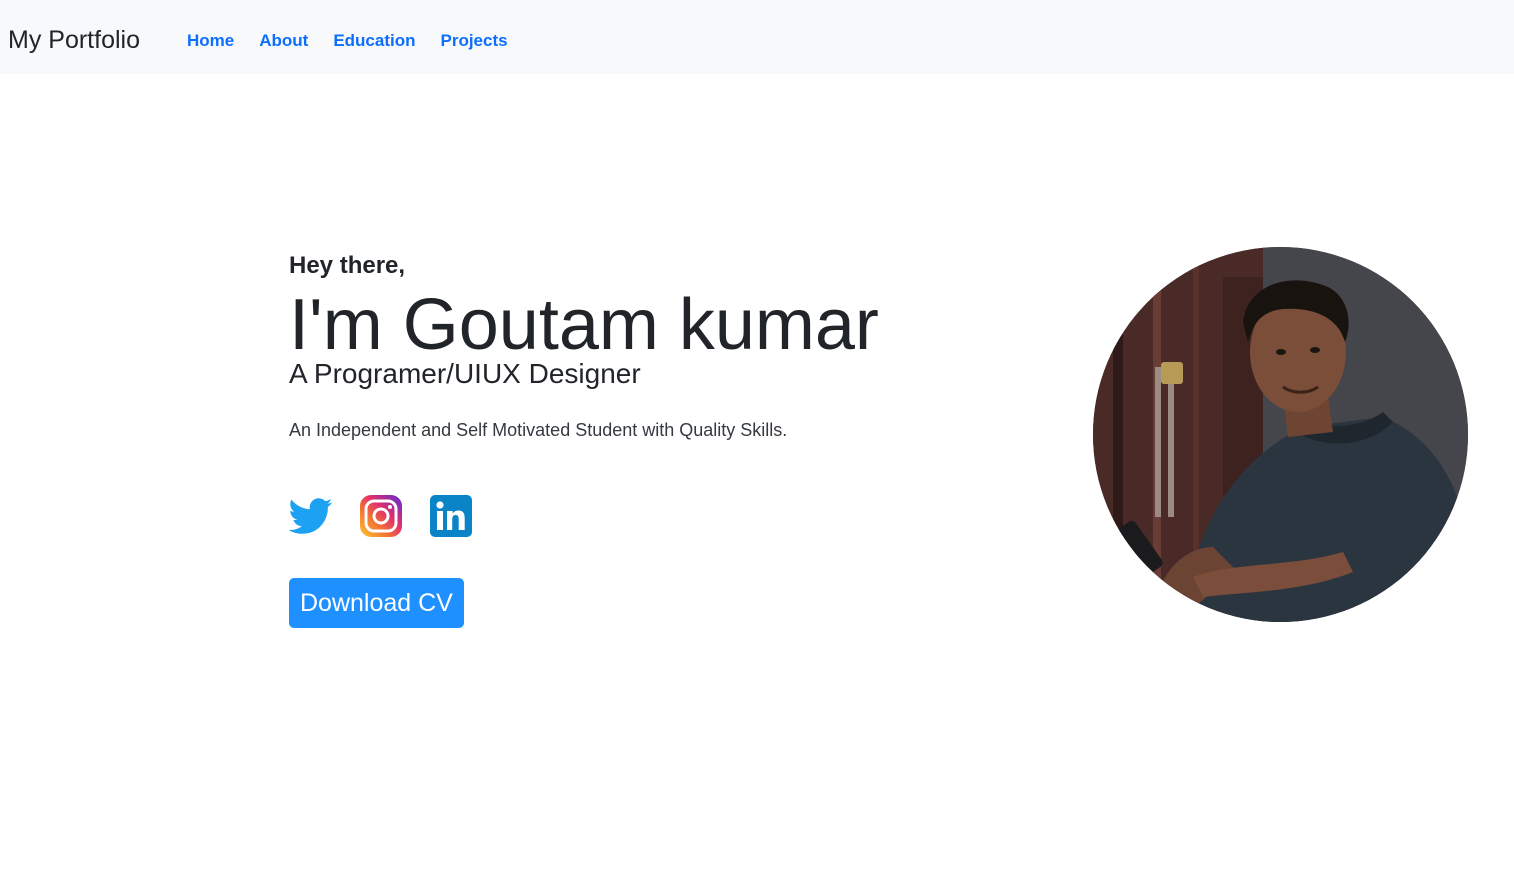 This screenshot has height=887, width=1514. What do you see at coordinates (310, 516) in the screenshot?
I see `twitter-icon` at bounding box center [310, 516].